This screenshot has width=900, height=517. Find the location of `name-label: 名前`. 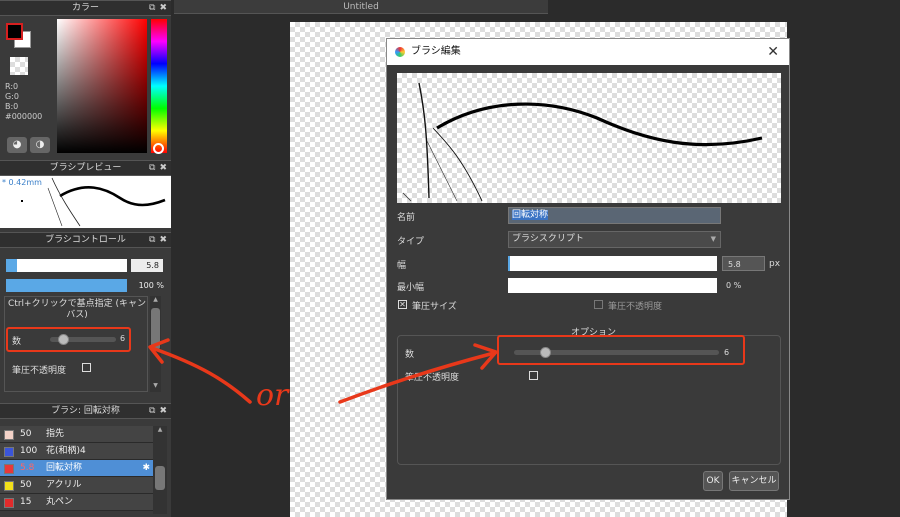

name-label: 名前 is located at coordinates (406, 218).